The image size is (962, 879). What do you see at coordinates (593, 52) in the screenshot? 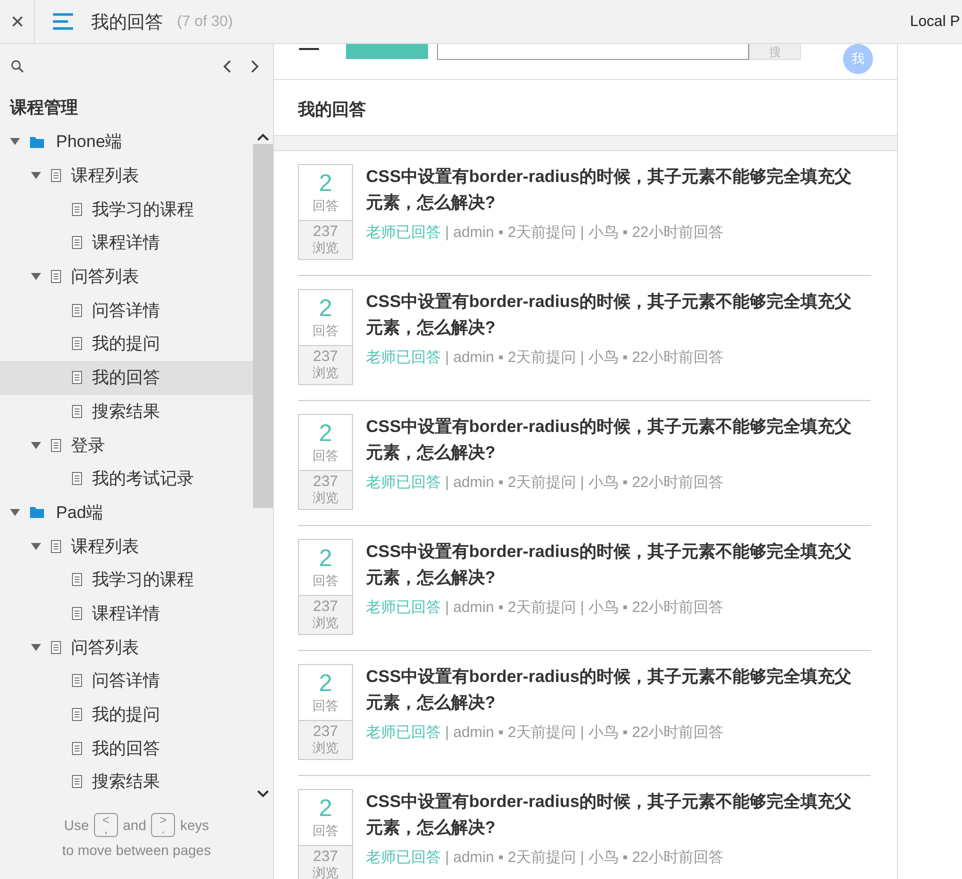
I see `search-field` at bounding box center [593, 52].